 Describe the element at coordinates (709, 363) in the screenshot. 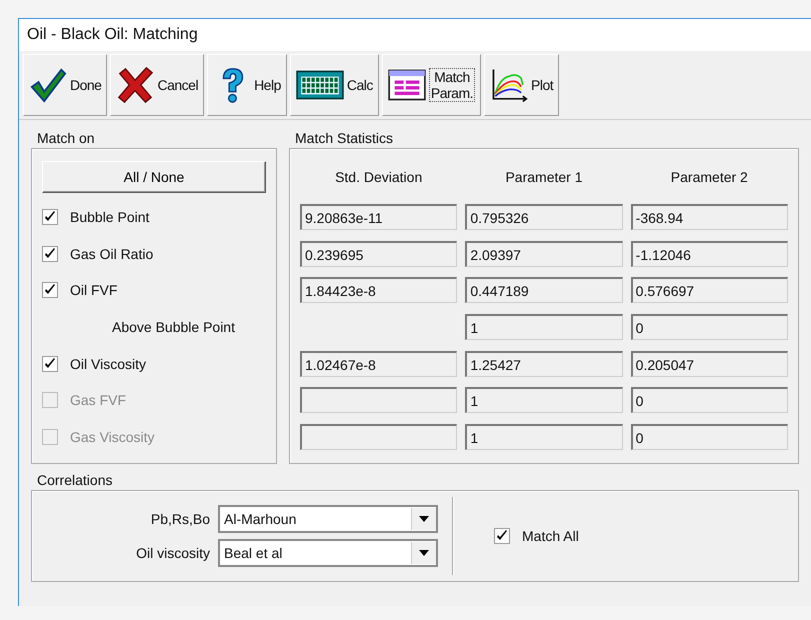

I see `value-field: 0.205047` at that location.